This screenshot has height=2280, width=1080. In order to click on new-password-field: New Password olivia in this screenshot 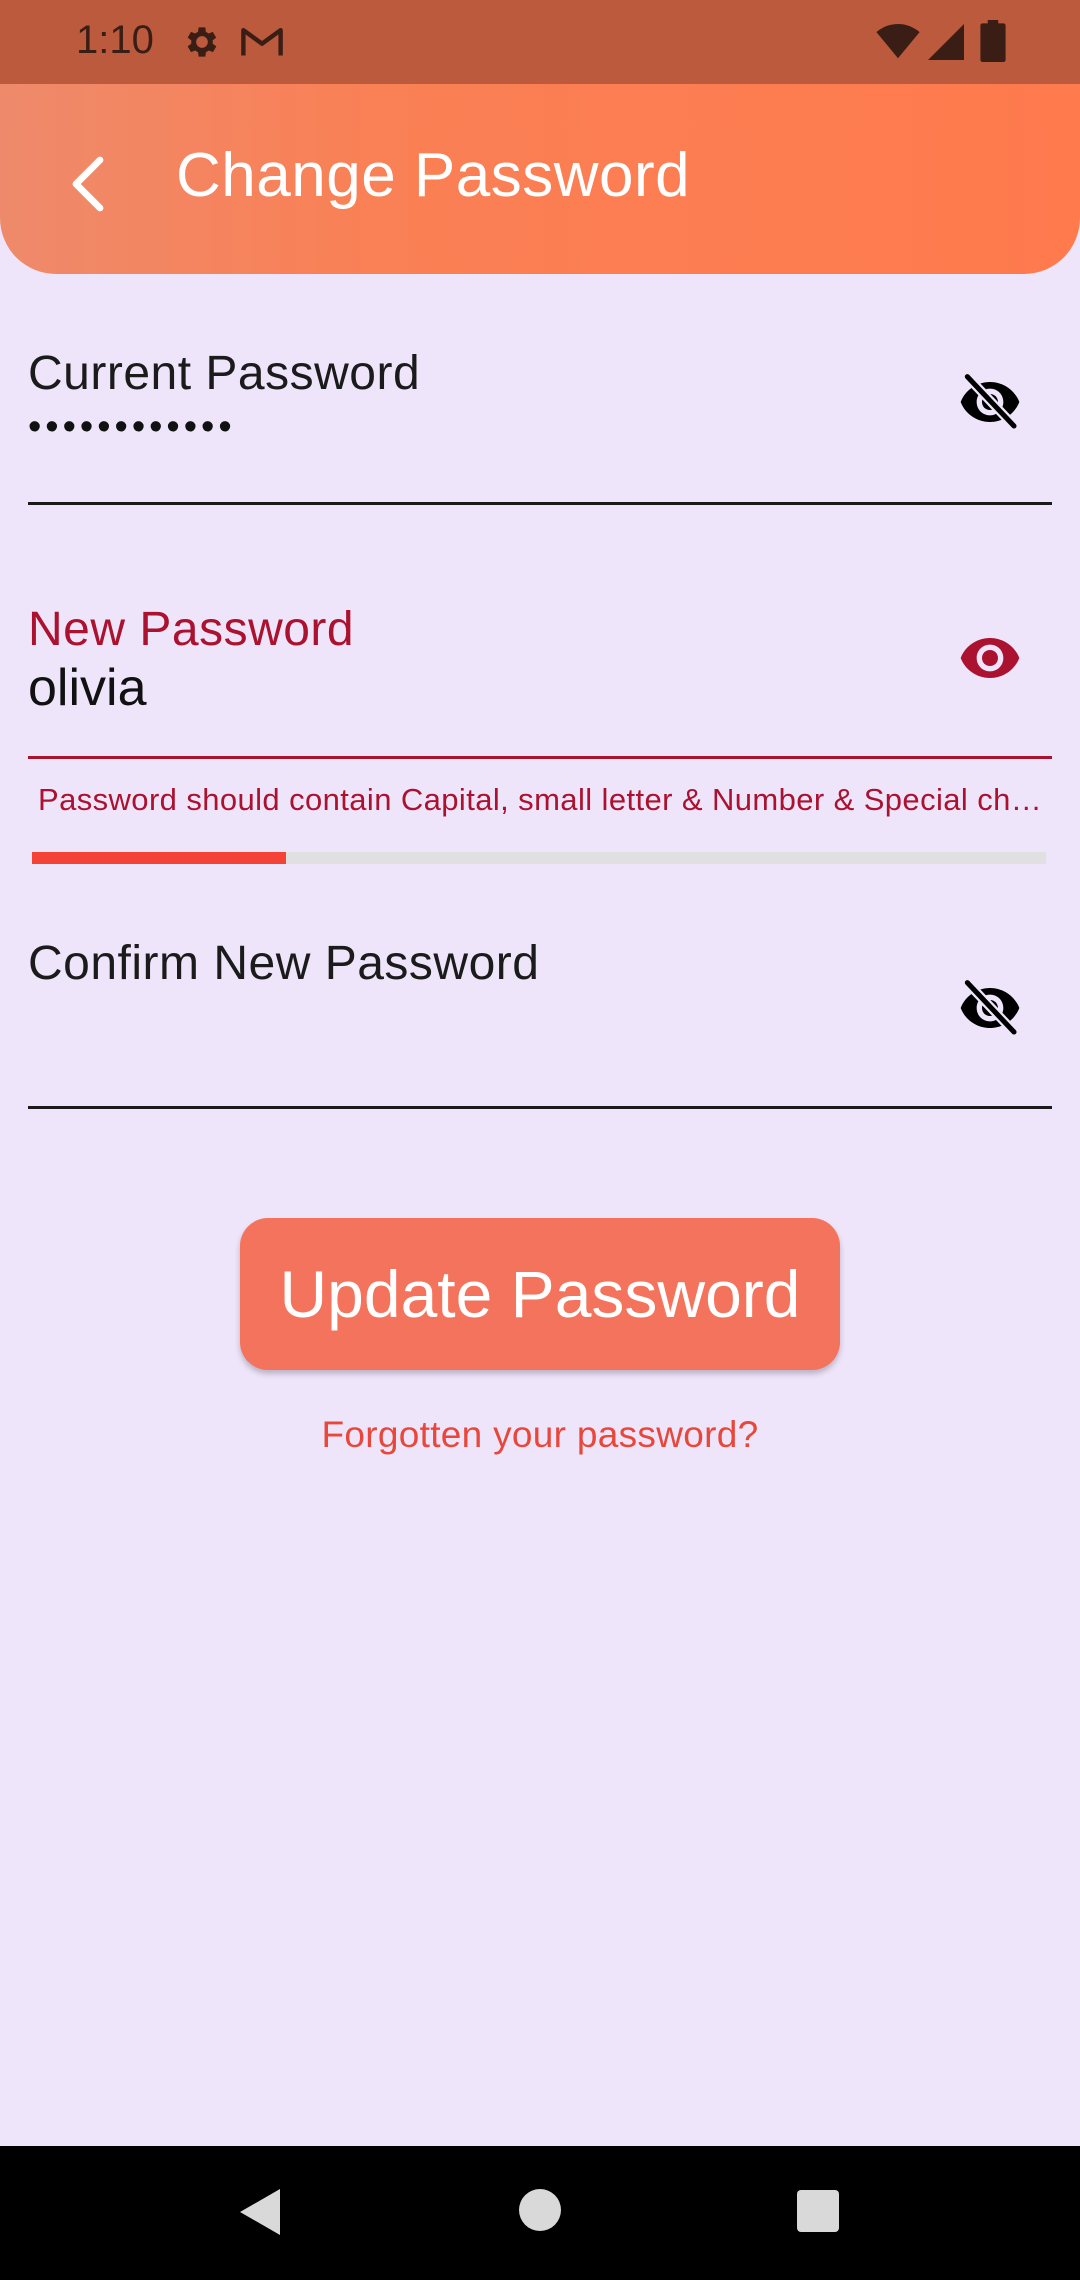, I will do `click(540, 676)`.